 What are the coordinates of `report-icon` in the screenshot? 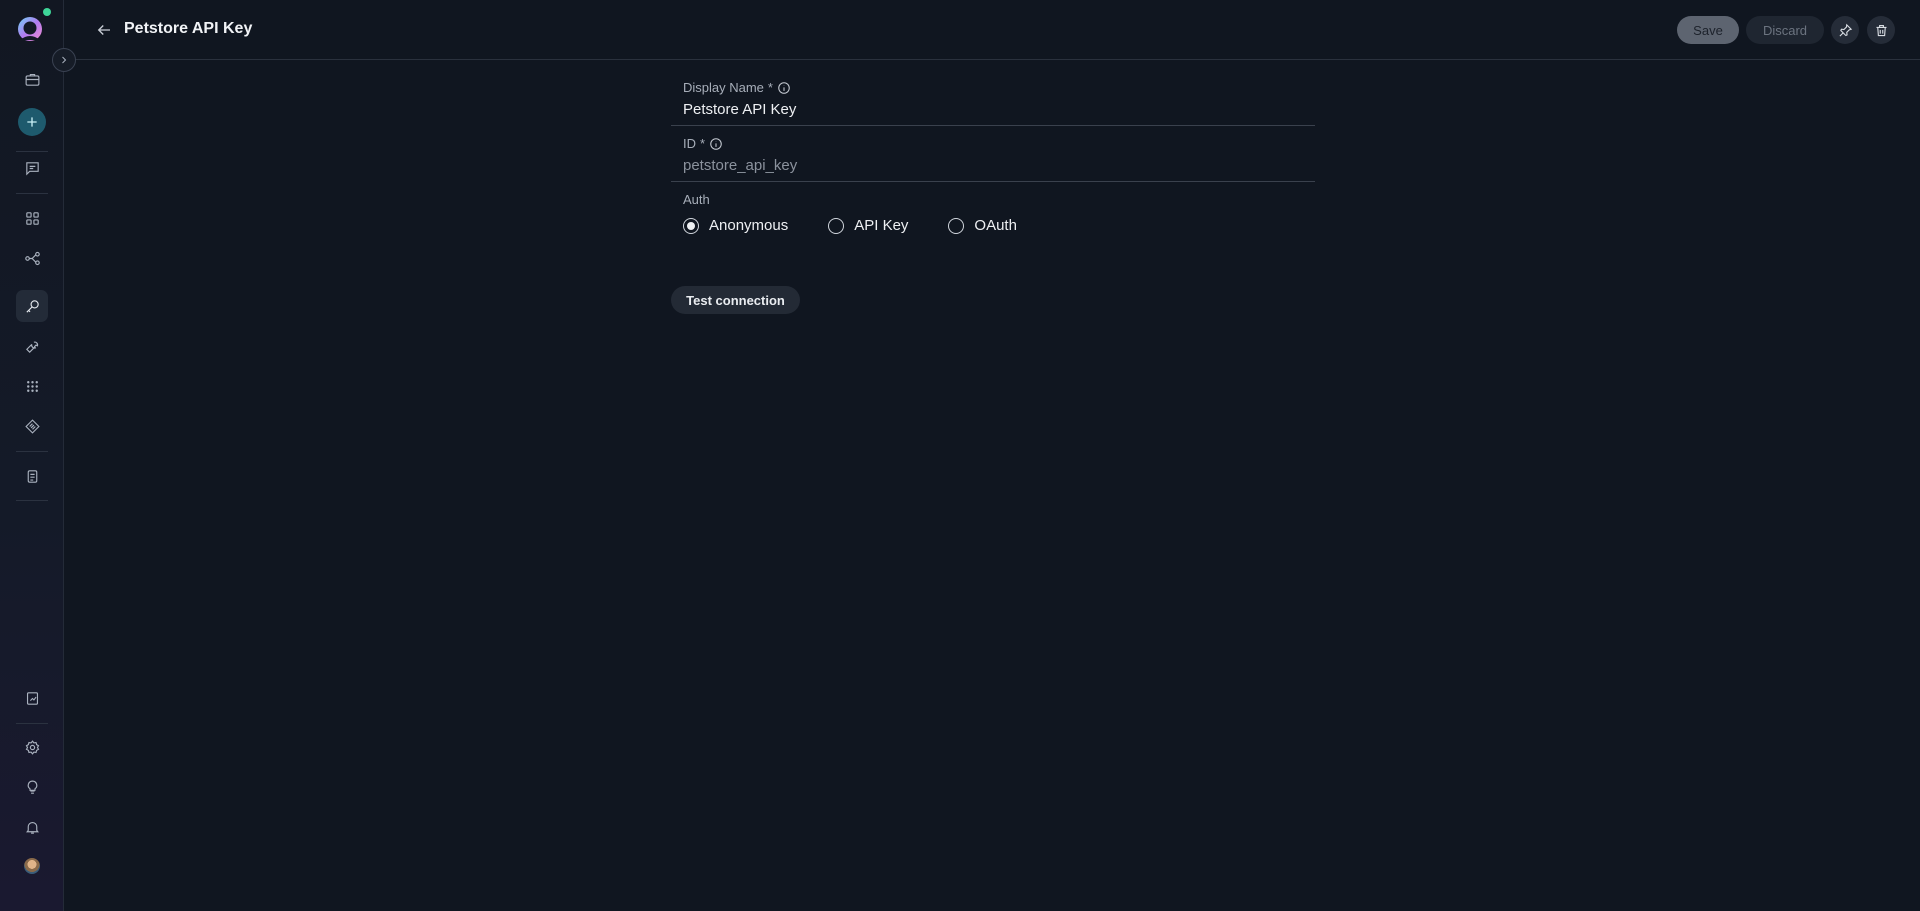 It's located at (32, 698).